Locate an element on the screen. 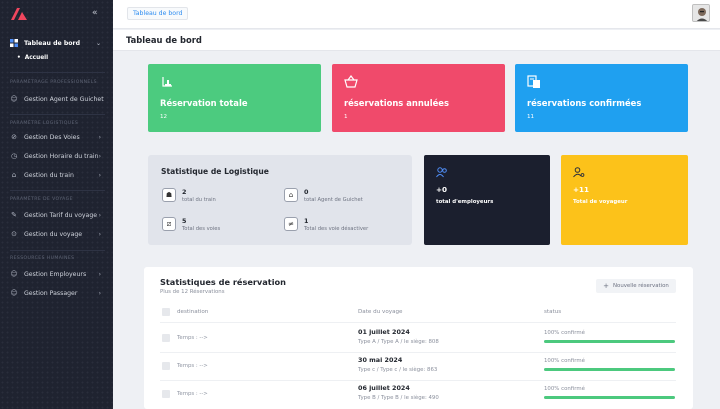 The height and width of the screenshot is (409, 720). card-reservations-confirmees: réservations confirmées 11 is located at coordinates (601, 98).